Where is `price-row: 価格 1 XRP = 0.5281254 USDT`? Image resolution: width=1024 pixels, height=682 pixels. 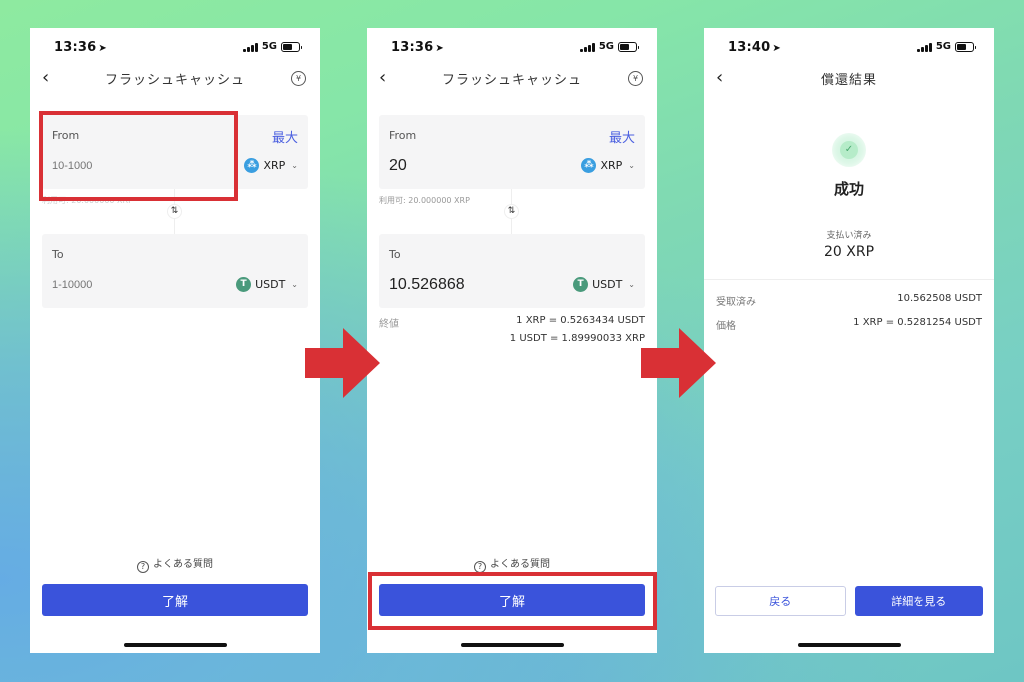
price-row: 価格 1 XRP = 0.5281254 USDT is located at coordinates (849, 324).